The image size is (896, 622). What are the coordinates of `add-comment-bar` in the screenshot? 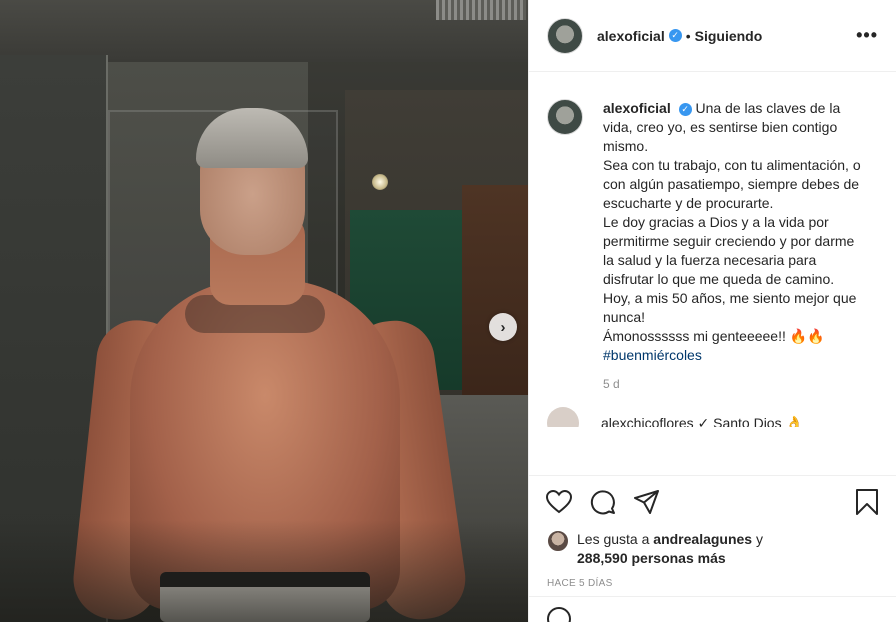 It's located at (712, 609).